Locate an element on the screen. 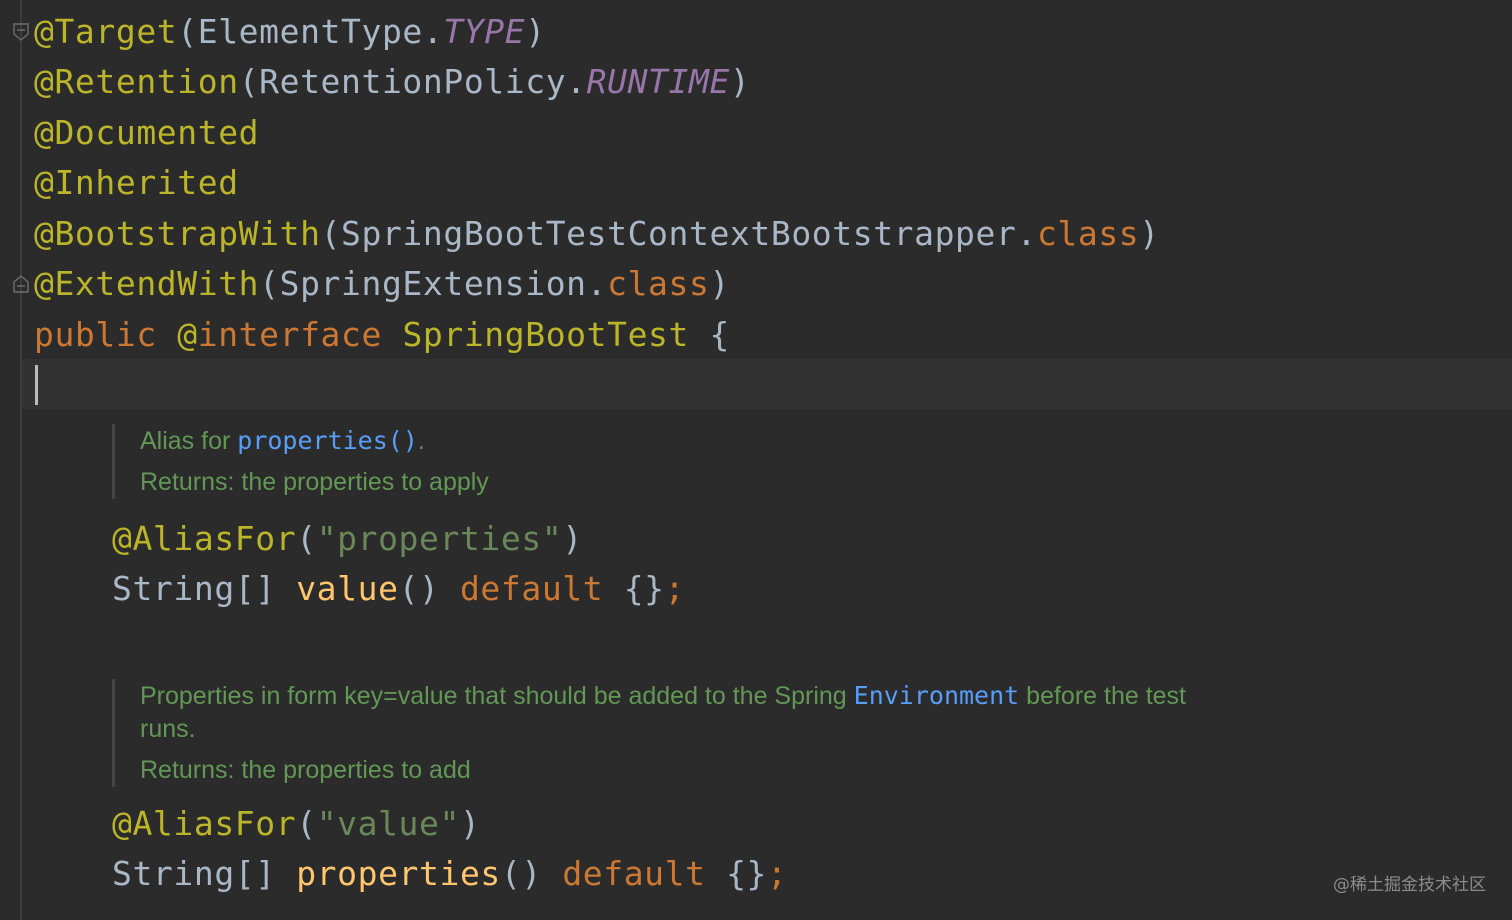 The image size is (1512, 920). code-line-aliasfor-value: @AliasFor("value") is located at coordinates (296, 824).